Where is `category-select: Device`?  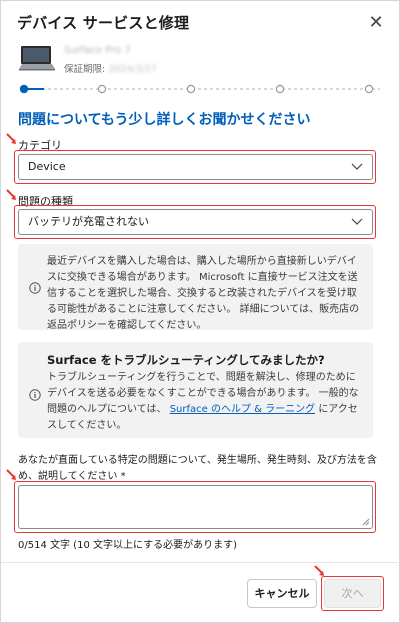 category-select: Device is located at coordinates (195, 167).